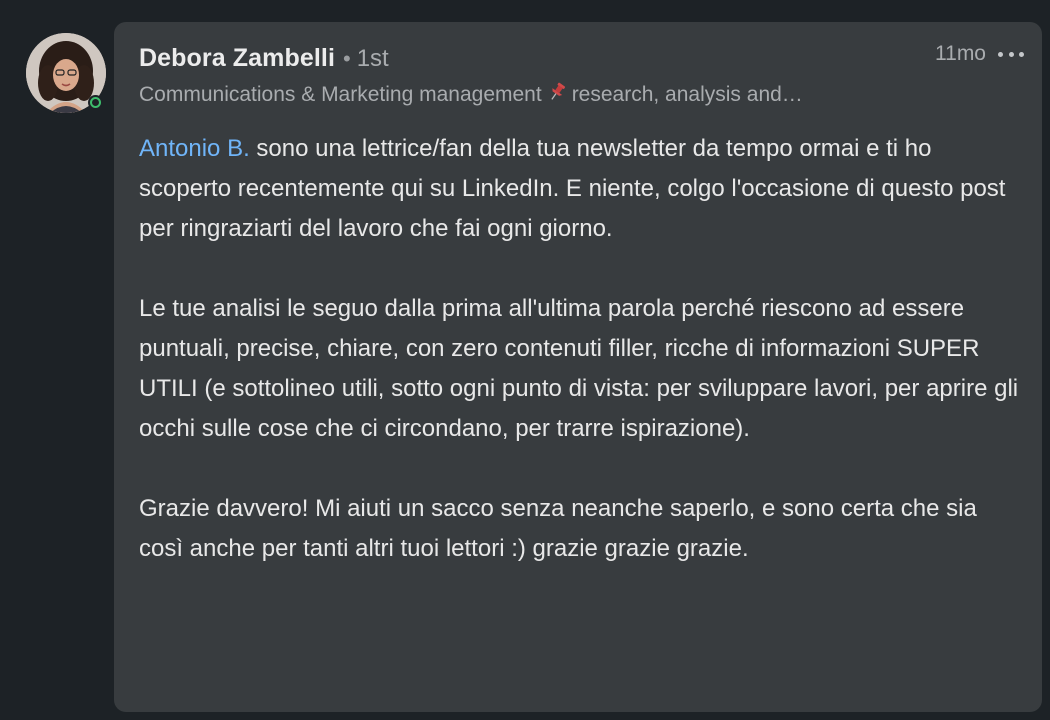 Image resolution: width=1050 pixels, height=720 pixels. I want to click on online-dot-icon, so click(95, 102).